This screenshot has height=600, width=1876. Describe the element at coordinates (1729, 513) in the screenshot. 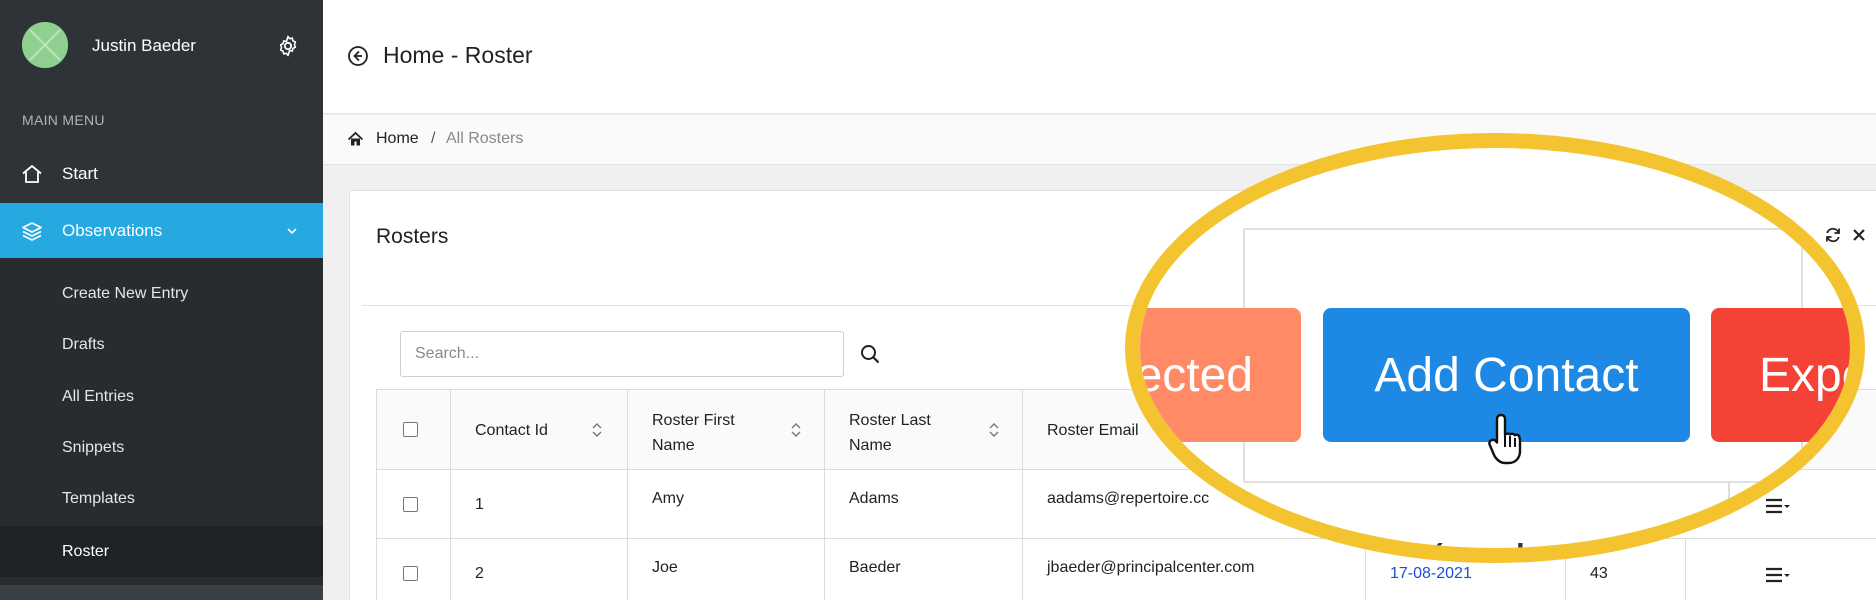

I see `zoomed-column-border` at that location.